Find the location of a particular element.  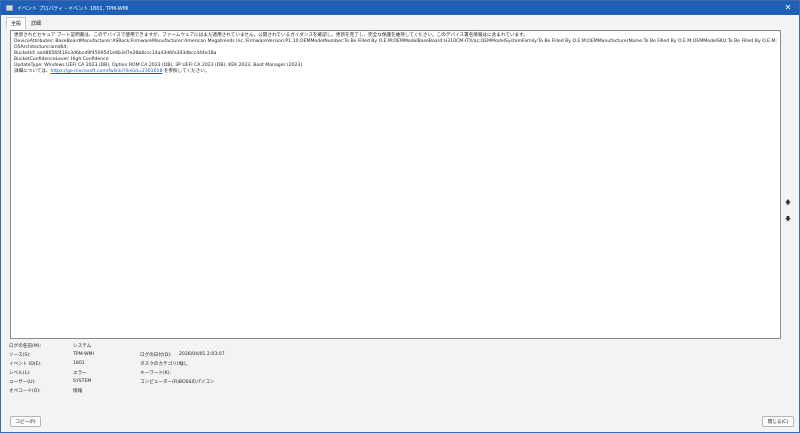

logged-value: 2026/04/01 2:03:07 is located at coordinates (202, 354).